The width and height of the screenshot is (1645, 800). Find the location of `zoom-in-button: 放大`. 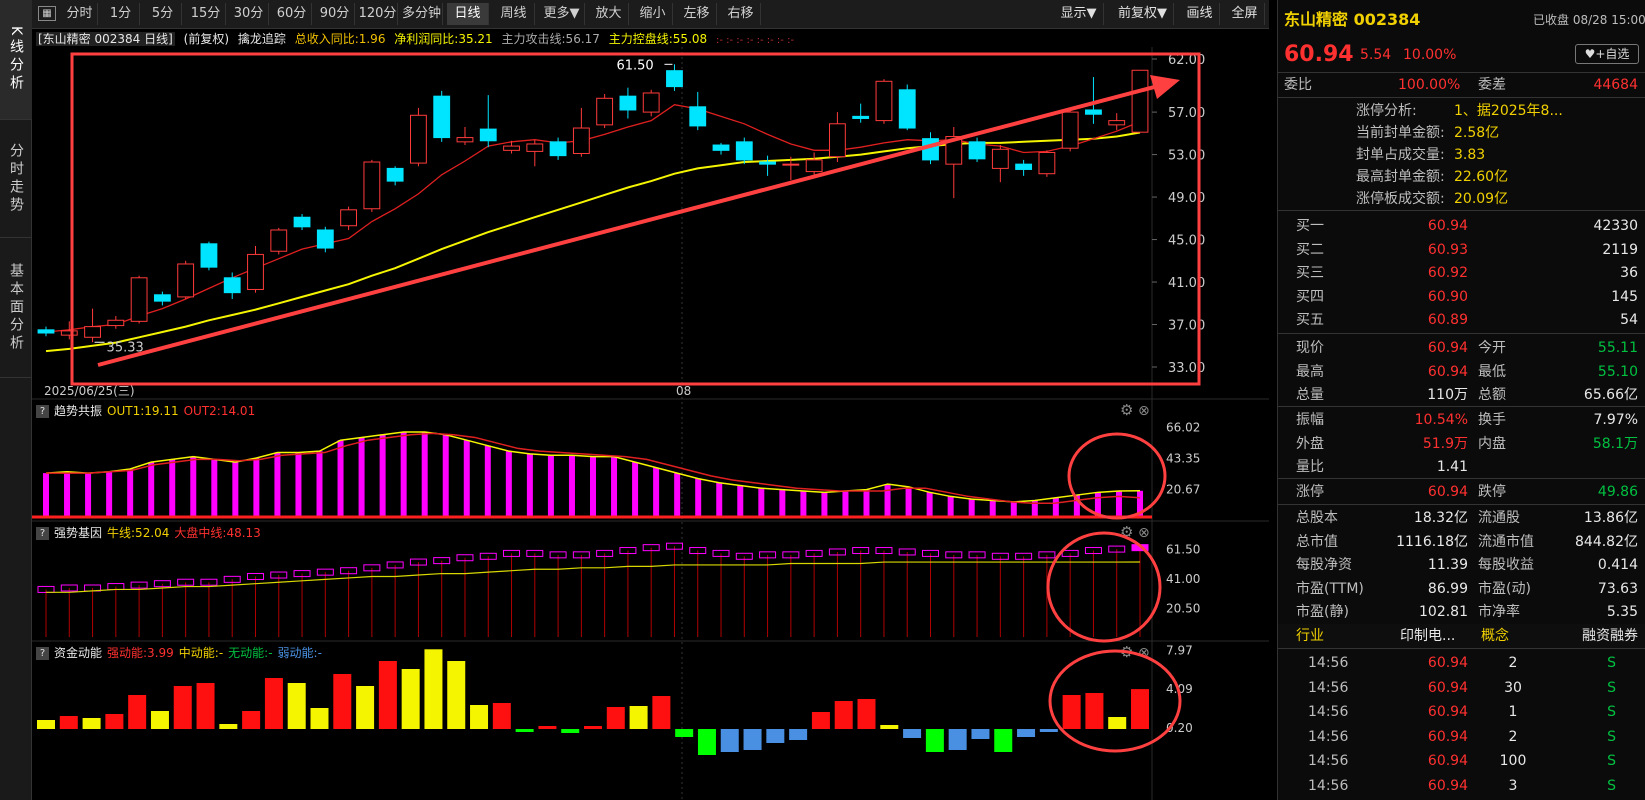

zoom-in-button: 放大 is located at coordinates (609, 14).